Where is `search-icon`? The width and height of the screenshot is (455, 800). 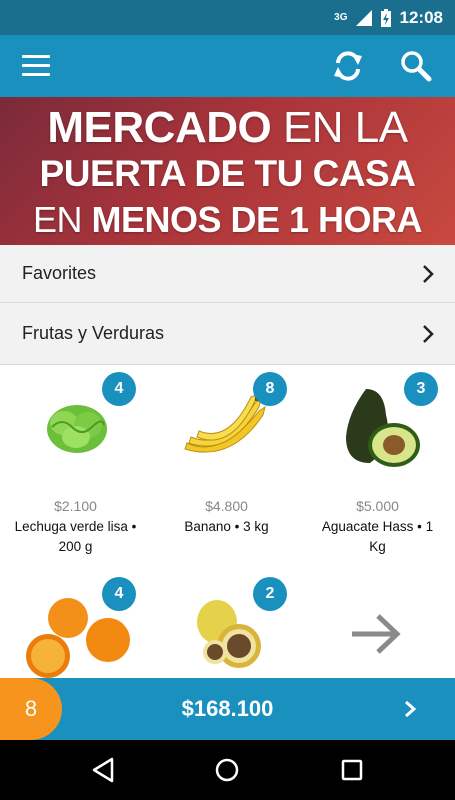
search-icon is located at coordinates (416, 66).